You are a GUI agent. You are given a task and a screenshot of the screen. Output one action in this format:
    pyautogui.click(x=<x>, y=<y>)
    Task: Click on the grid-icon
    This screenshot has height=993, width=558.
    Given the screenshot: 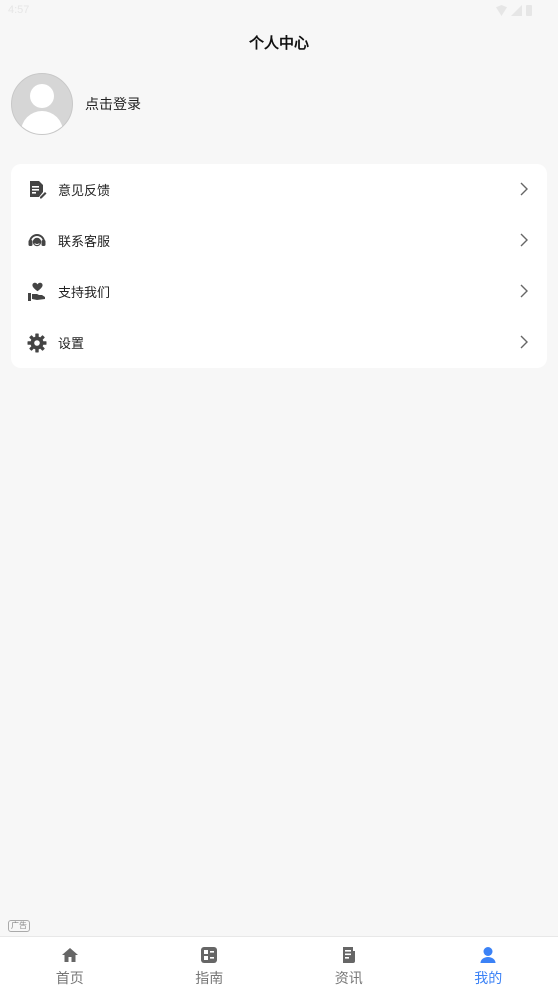 What is the action you would take?
    pyautogui.click(x=209, y=955)
    